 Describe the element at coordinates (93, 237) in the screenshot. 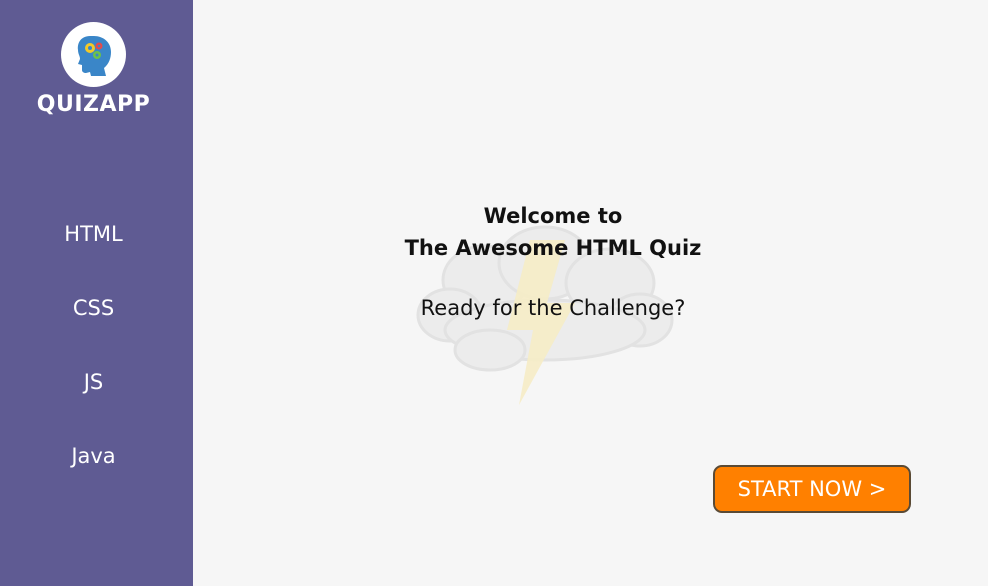

I see `sidebar-item-html: HTML` at that location.